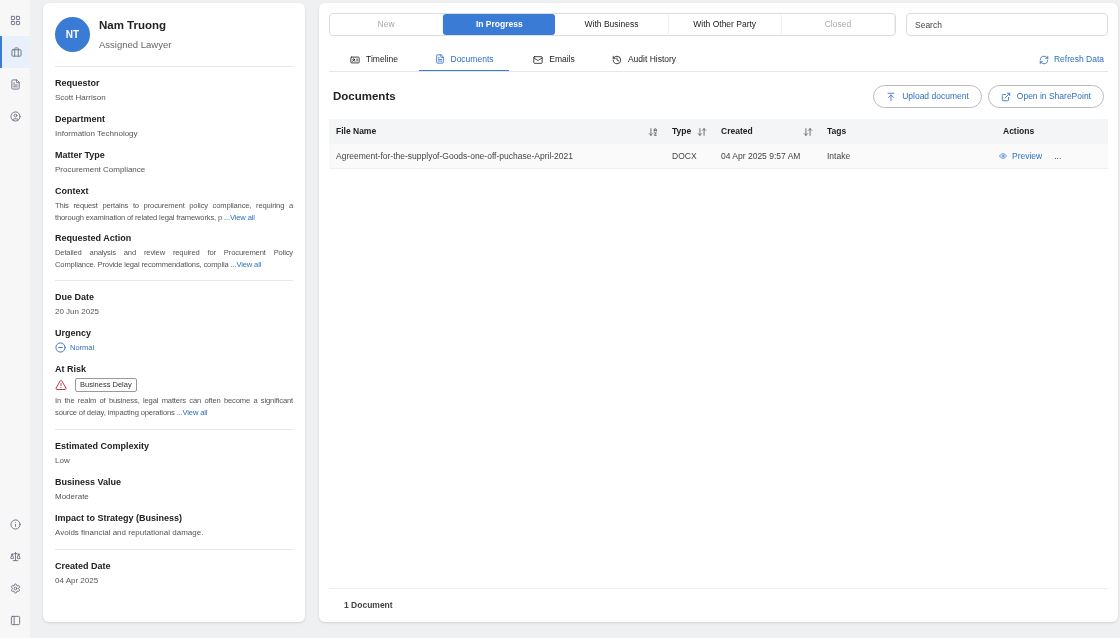  What do you see at coordinates (78, 83) in the screenshot?
I see `field-label: Requestor` at bounding box center [78, 83].